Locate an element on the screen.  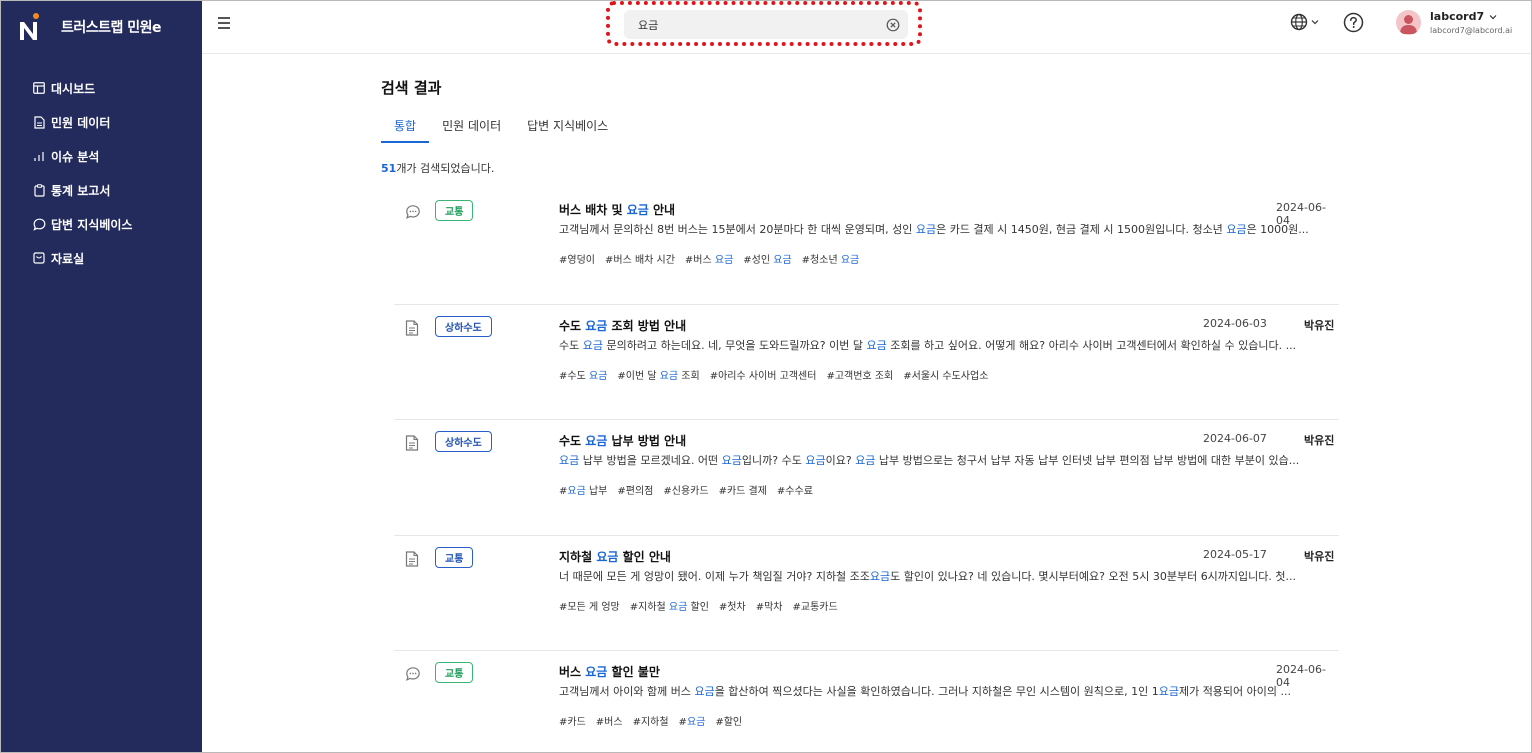
hashtag: #서울시 수도사업소 is located at coordinates (945, 374).